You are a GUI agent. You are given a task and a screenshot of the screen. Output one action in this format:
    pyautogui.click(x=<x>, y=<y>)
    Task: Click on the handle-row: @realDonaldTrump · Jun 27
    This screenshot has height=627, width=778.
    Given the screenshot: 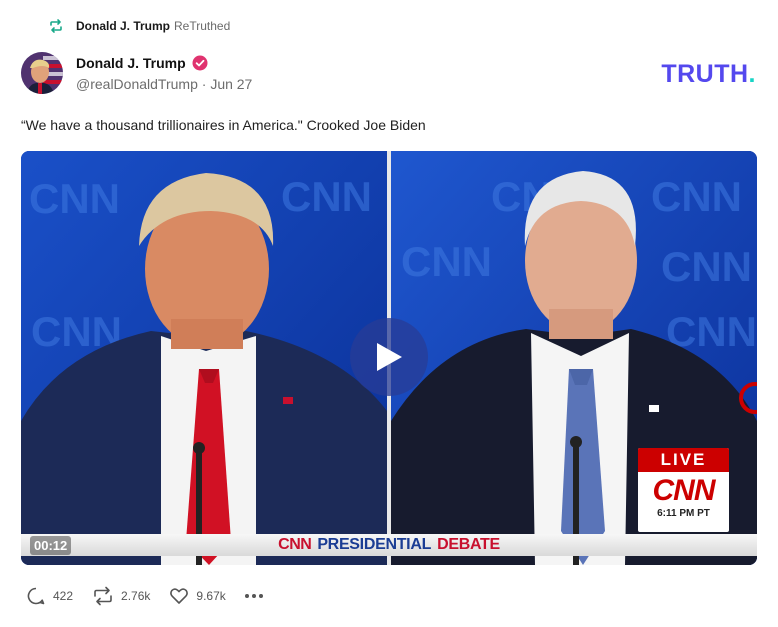 What is the action you would take?
    pyautogui.click(x=164, y=84)
    